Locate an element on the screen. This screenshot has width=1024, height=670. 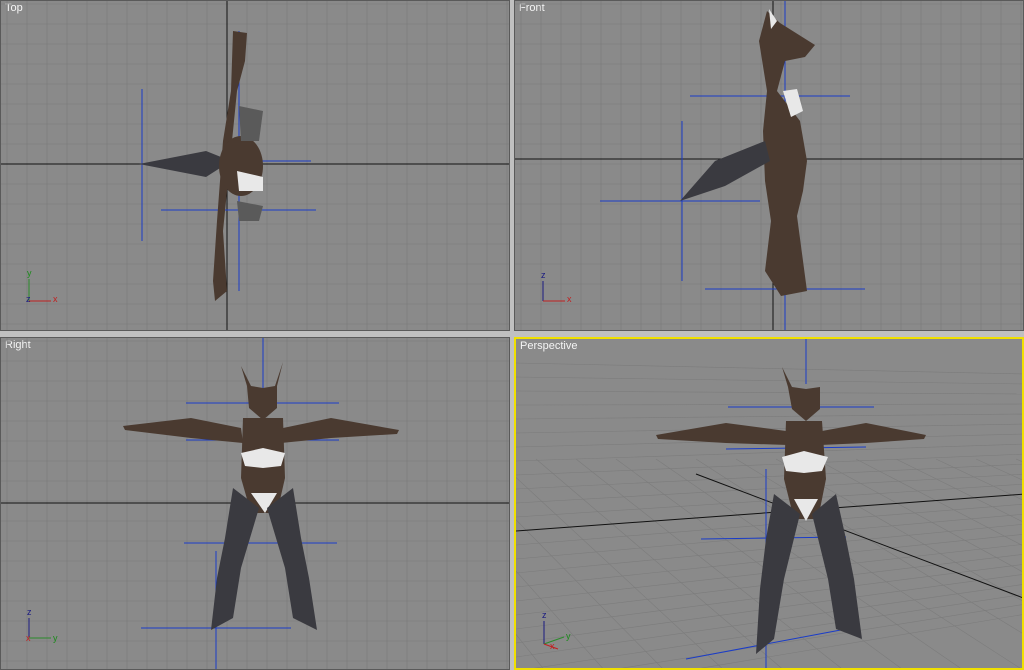
axis-tripod-right: z x y is located at coordinates (42, 625).